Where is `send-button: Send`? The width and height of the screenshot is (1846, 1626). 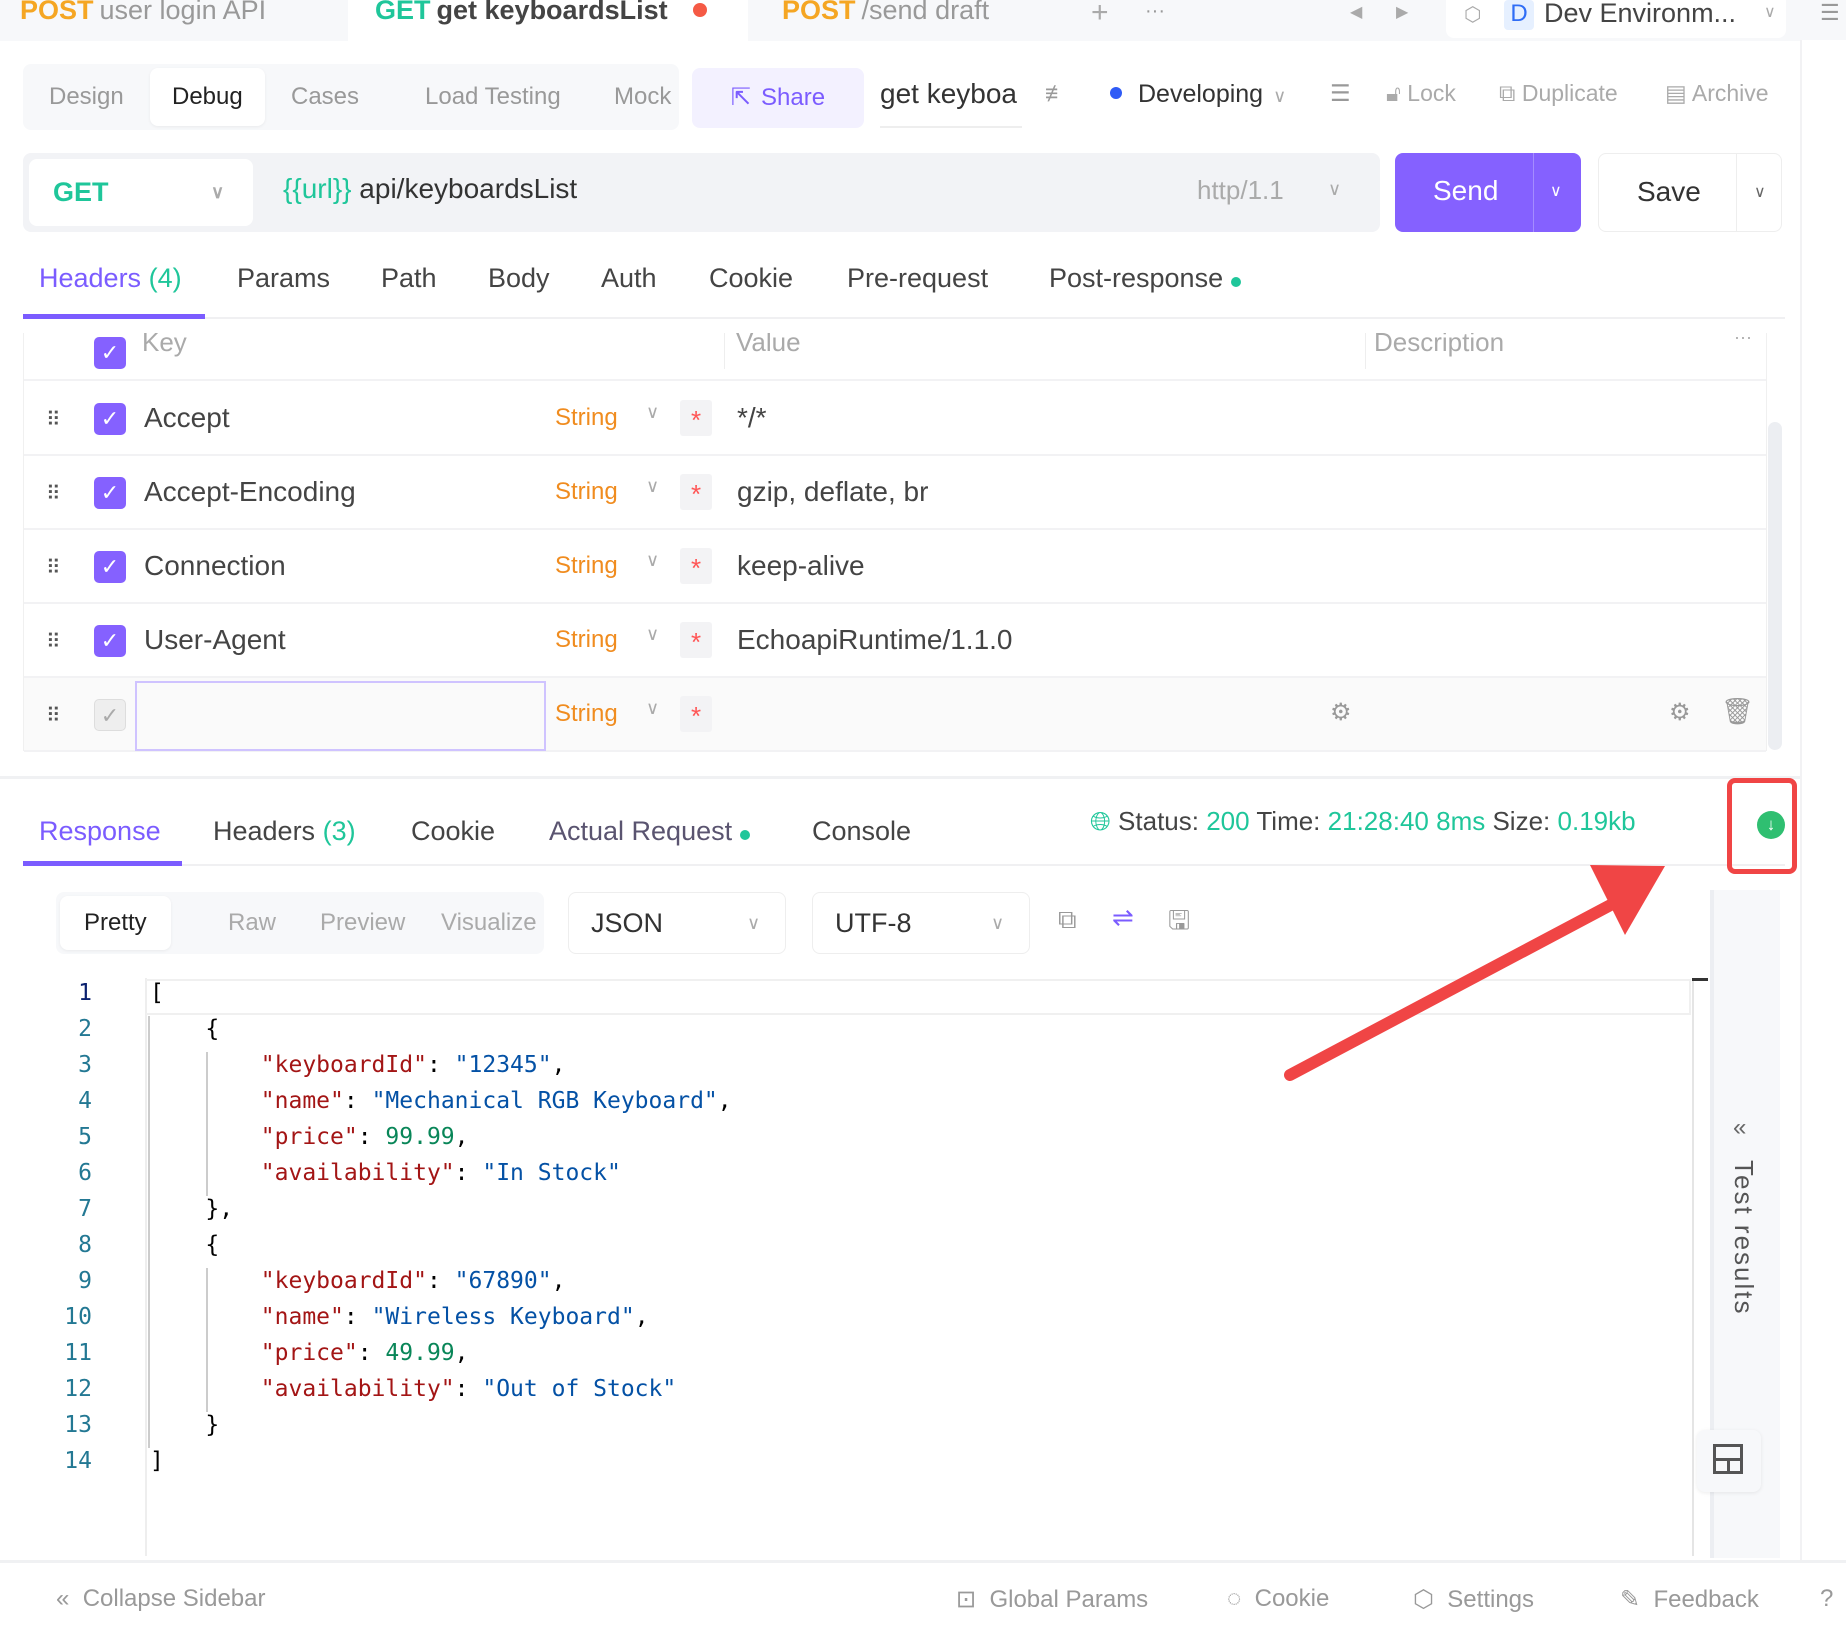
send-button: Send is located at coordinates (1465, 191).